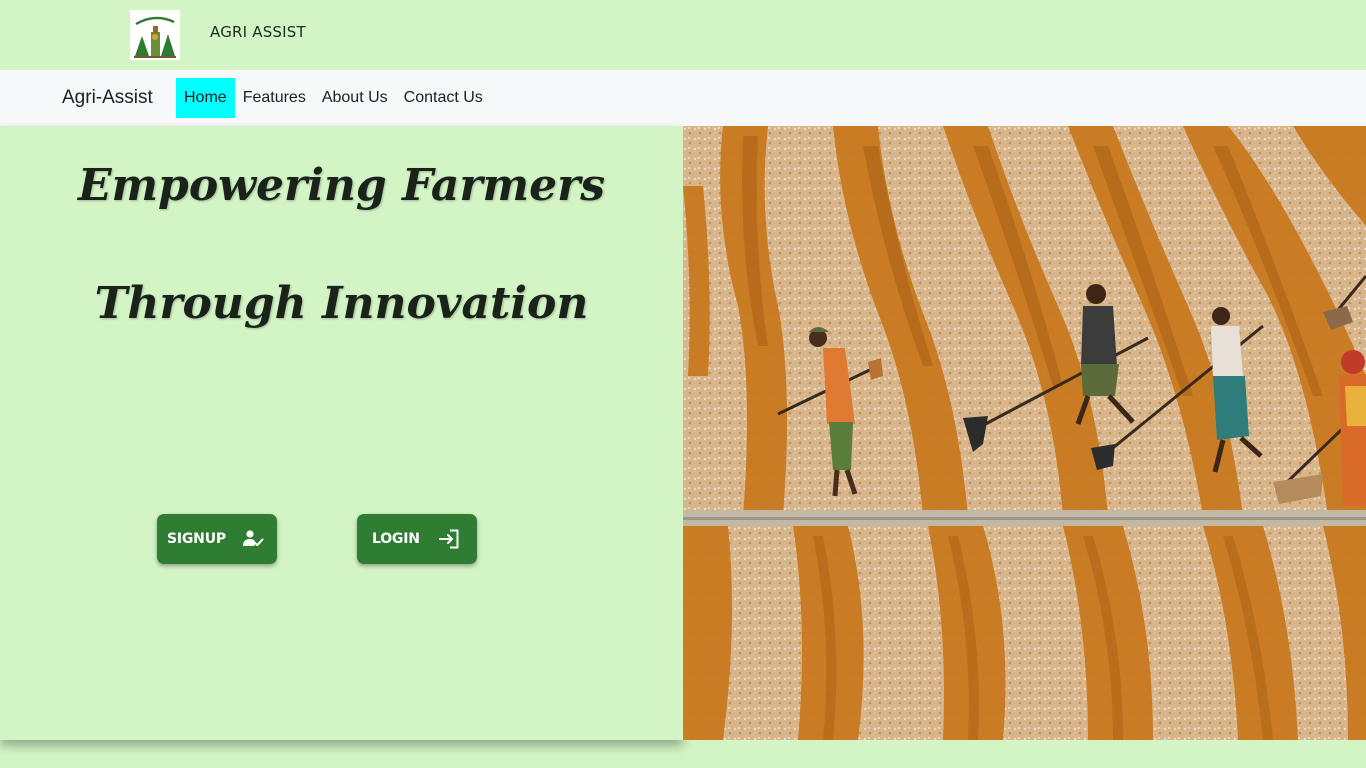  I want to click on nav-about-us: About Us, so click(355, 98).